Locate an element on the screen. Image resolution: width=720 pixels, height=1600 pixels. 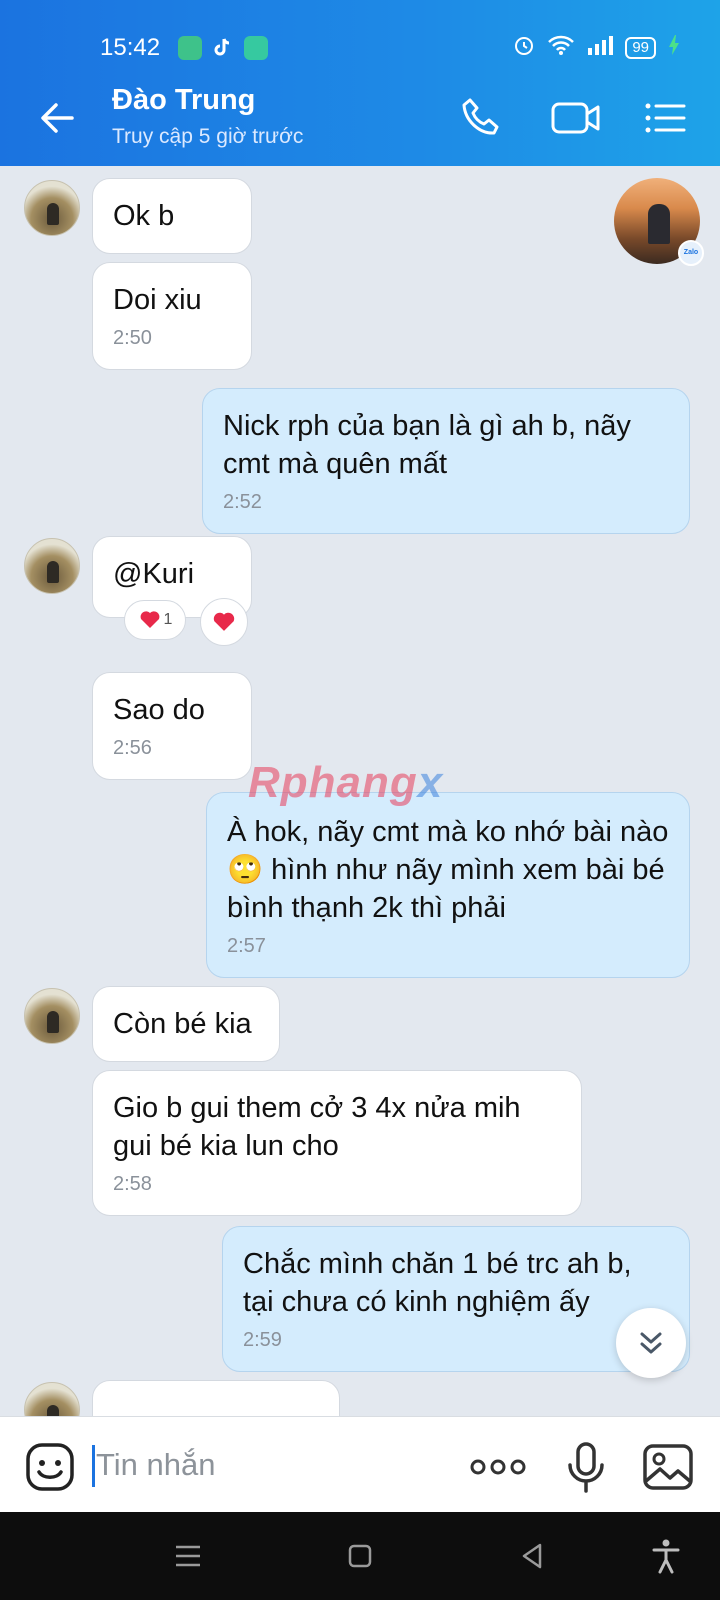
system-nav-bar is located at coordinates (360, 1556).